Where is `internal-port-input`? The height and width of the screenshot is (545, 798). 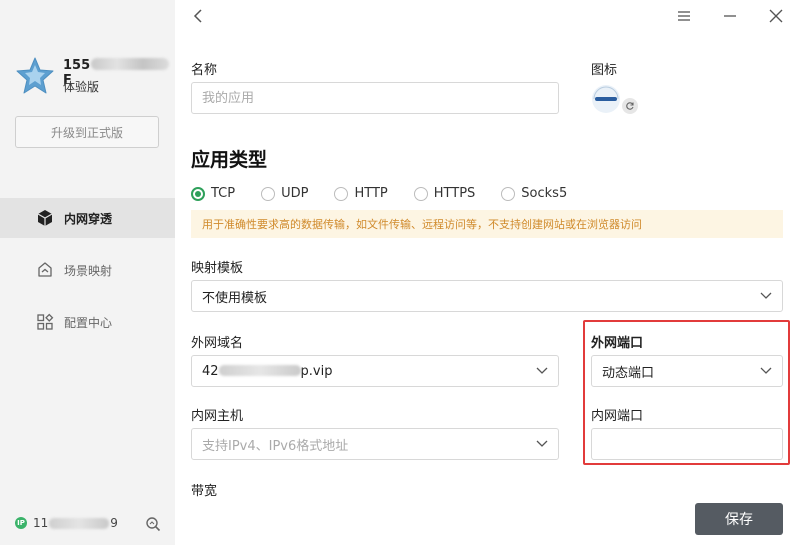 internal-port-input is located at coordinates (687, 444).